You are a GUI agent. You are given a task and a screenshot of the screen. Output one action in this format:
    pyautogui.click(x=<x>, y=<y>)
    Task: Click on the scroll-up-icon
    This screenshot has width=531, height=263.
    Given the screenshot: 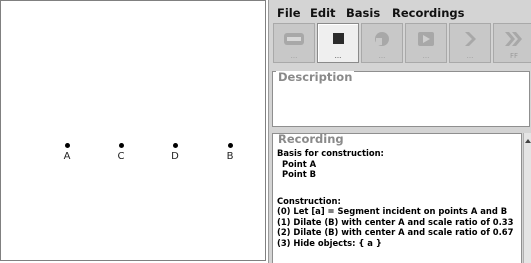 What is the action you would take?
    pyautogui.click(x=527, y=141)
    